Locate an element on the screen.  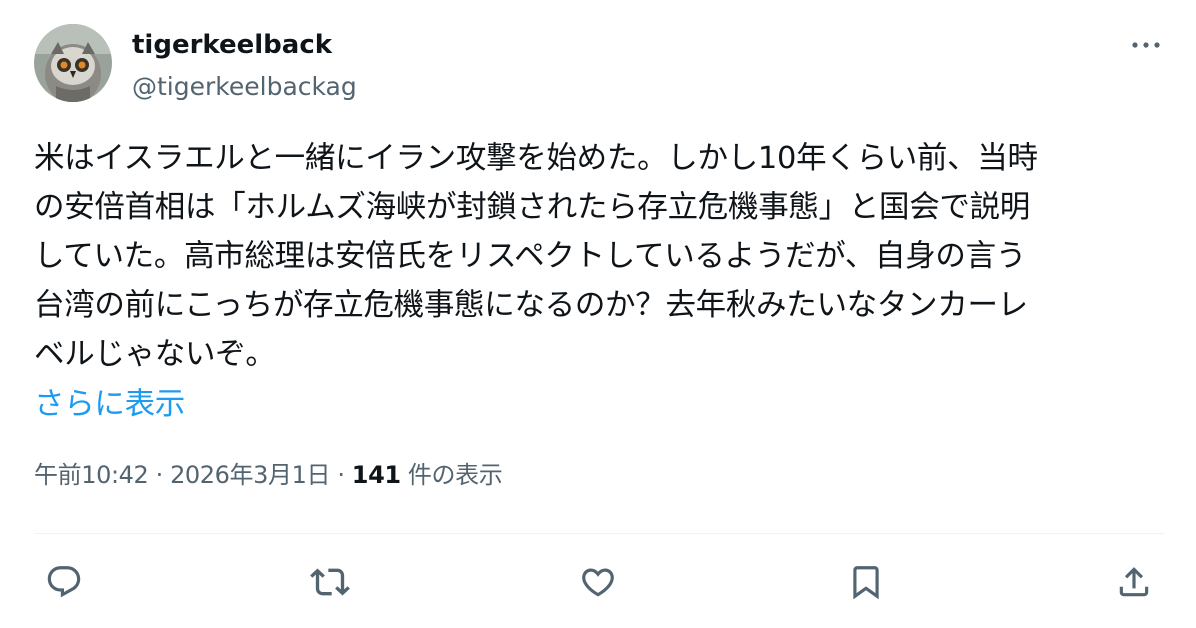
more-options-button is located at coordinates (1146, 45).